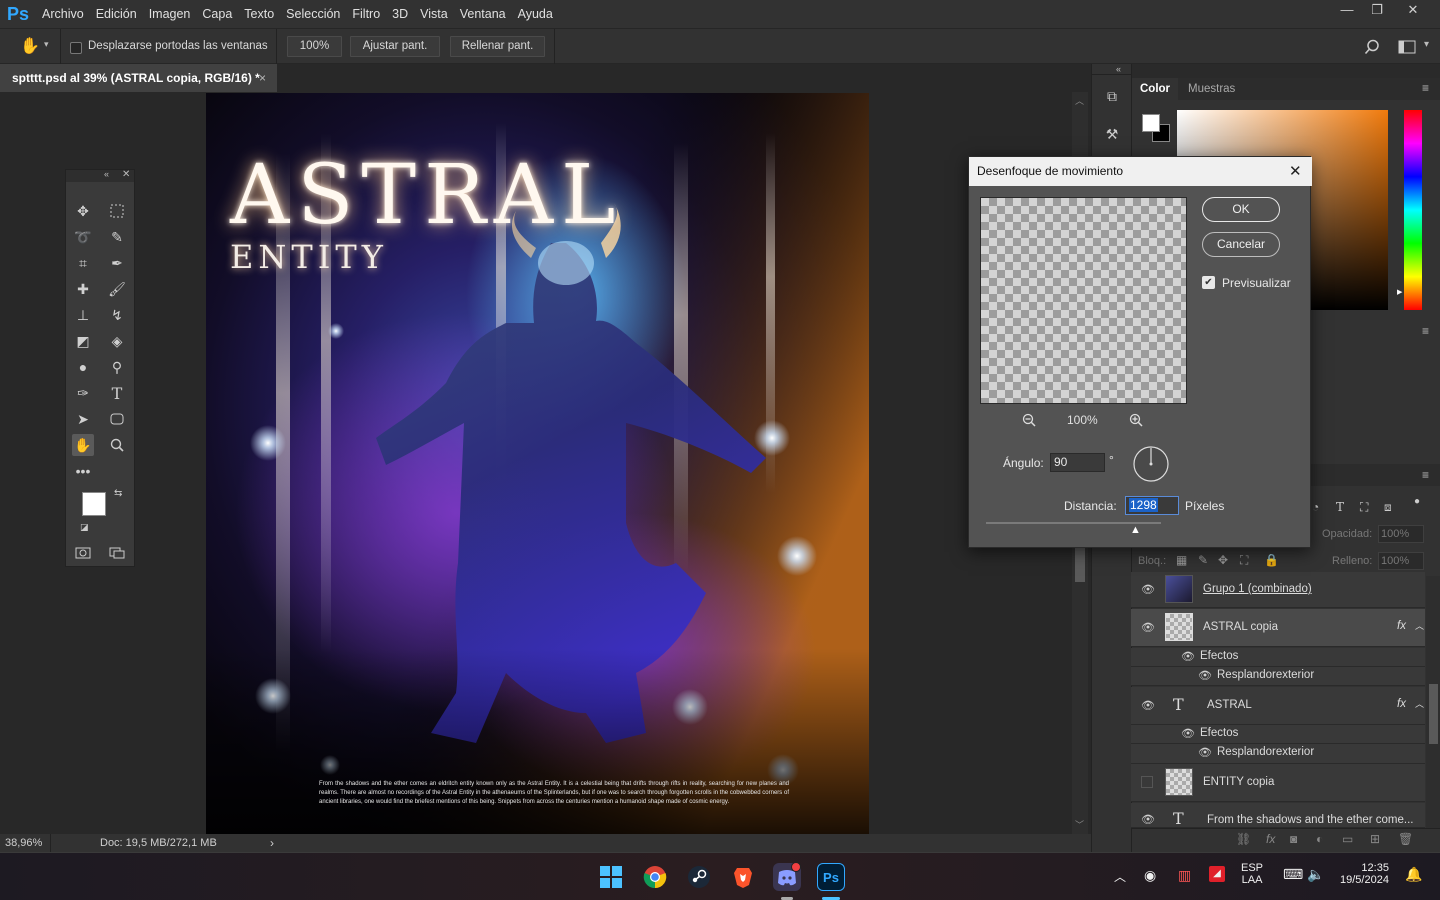 The image size is (1440, 900). What do you see at coordinates (117, 237) in the screenshot?
I see `quick-select-tool-icon: ✎` at bounding box center [117, 237].